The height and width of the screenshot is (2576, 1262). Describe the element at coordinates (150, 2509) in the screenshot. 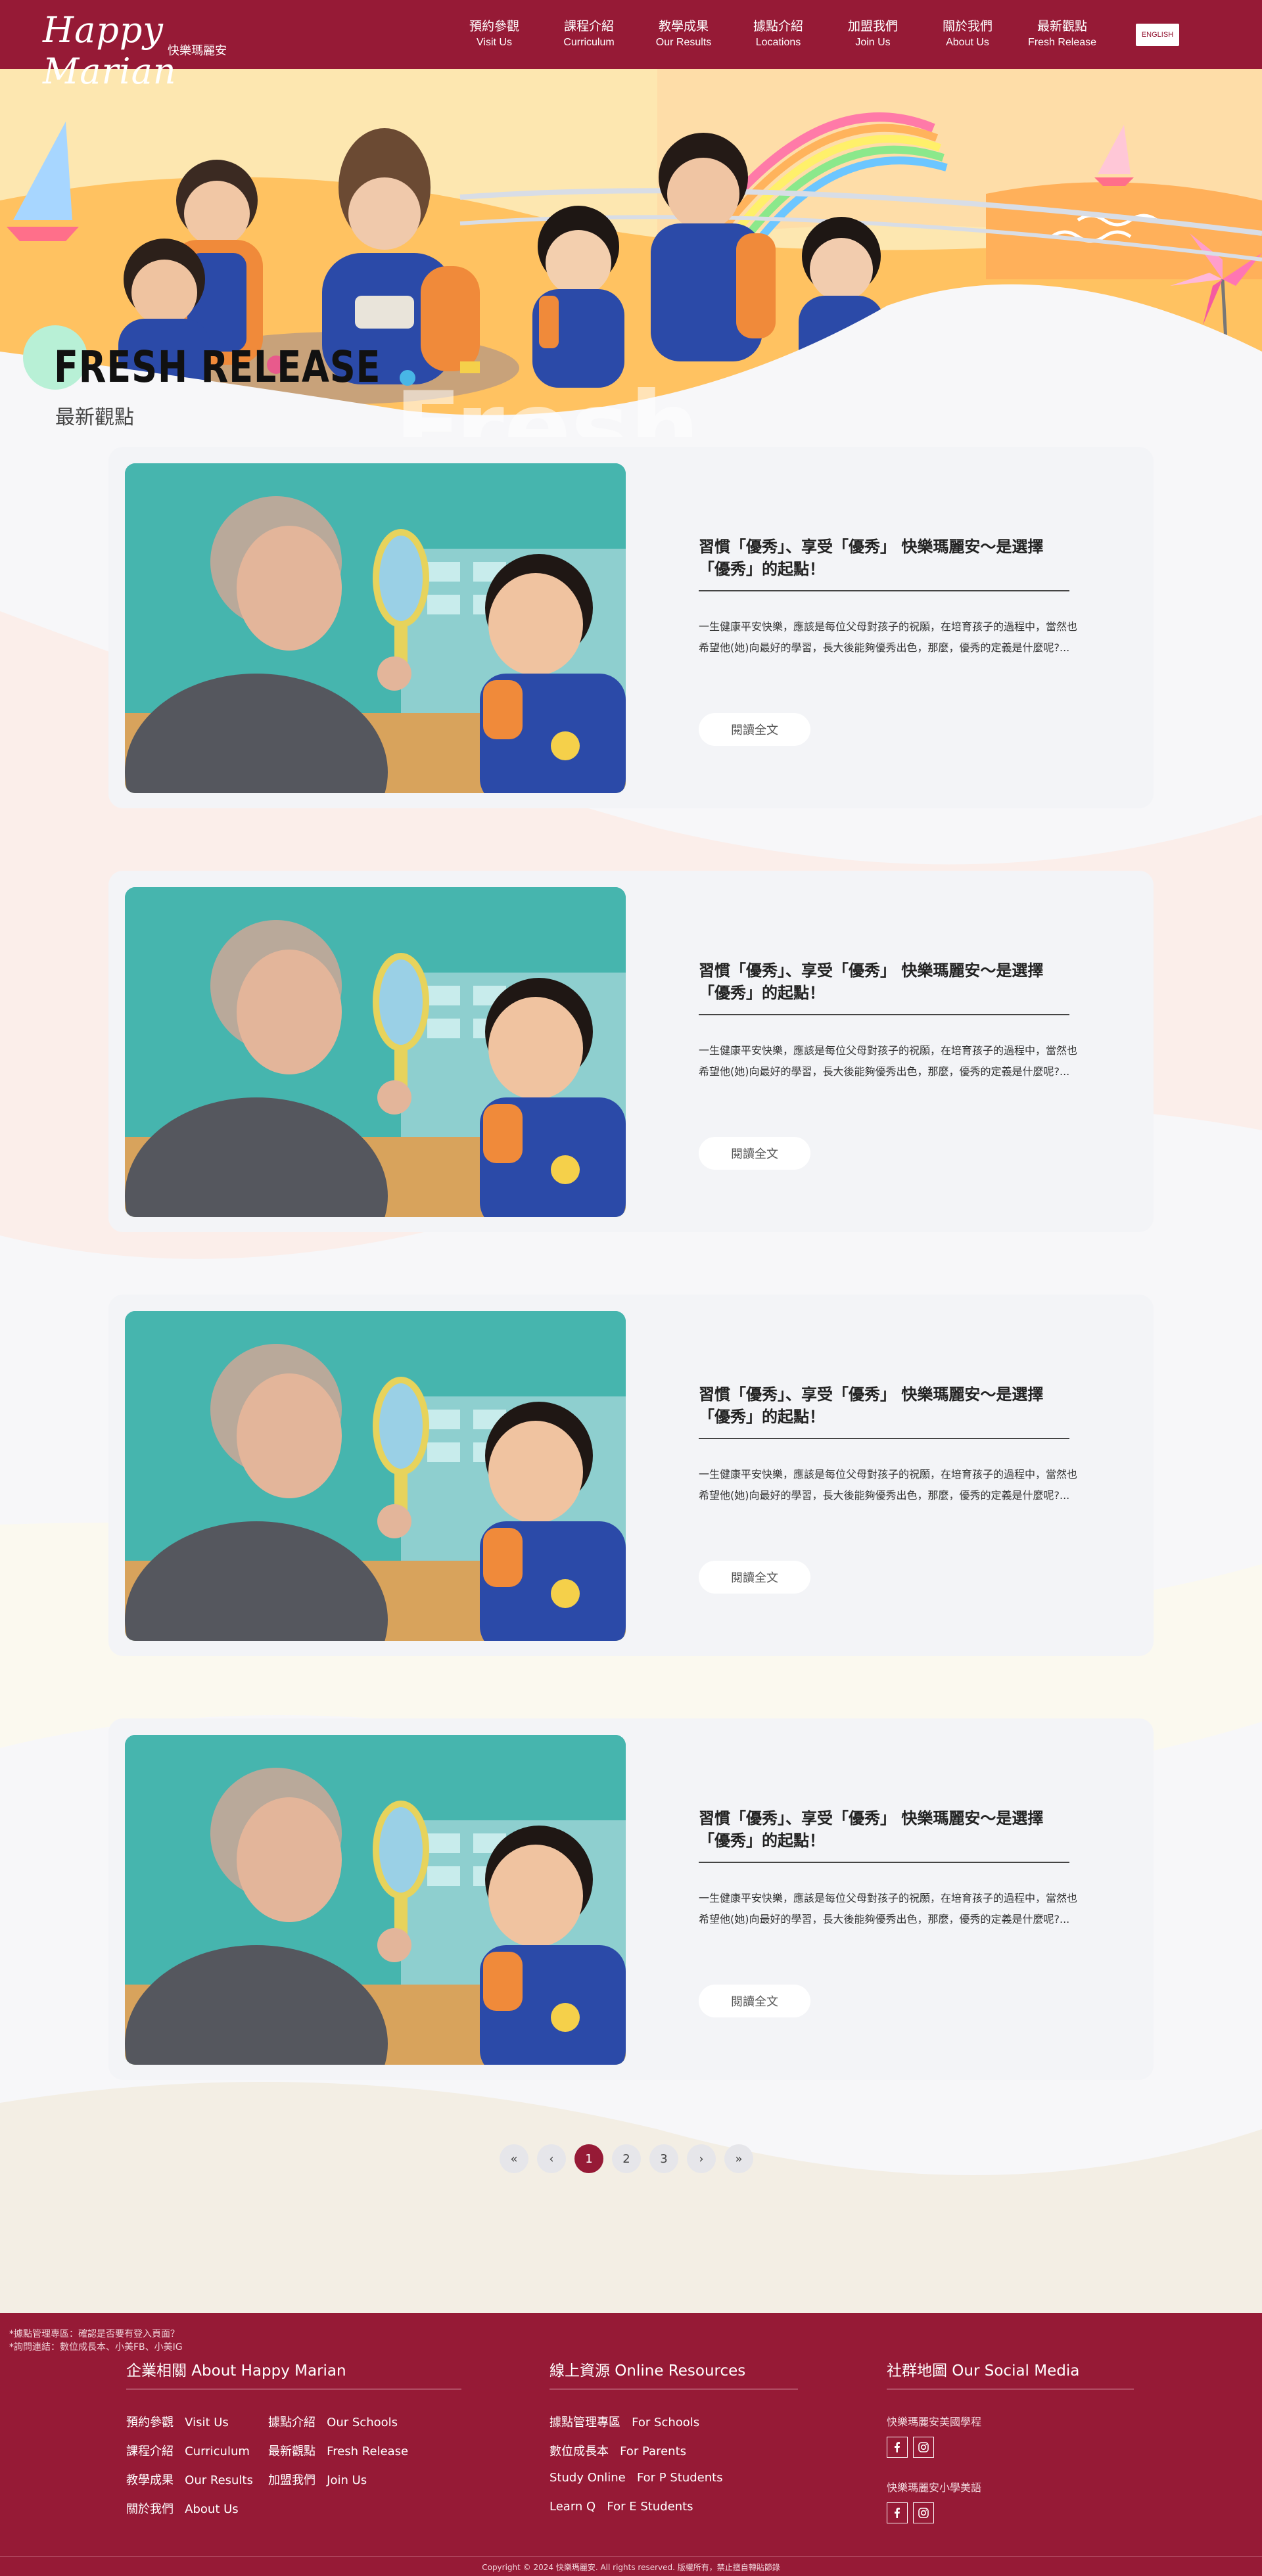

I see `footer-link-zh: 關於我們` at that location.